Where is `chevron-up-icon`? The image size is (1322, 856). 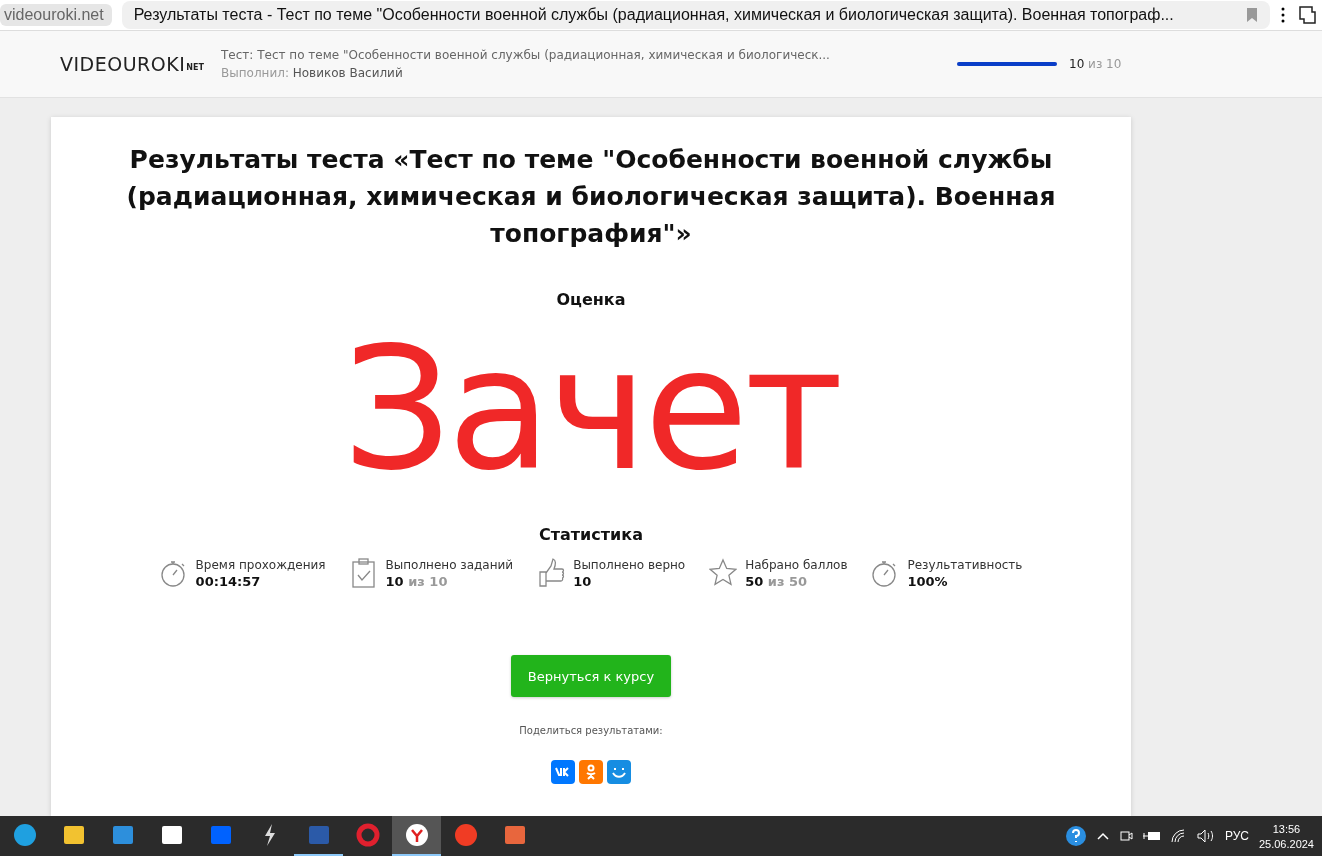
chevron-up-icon is located at coordinates (1102, 836).